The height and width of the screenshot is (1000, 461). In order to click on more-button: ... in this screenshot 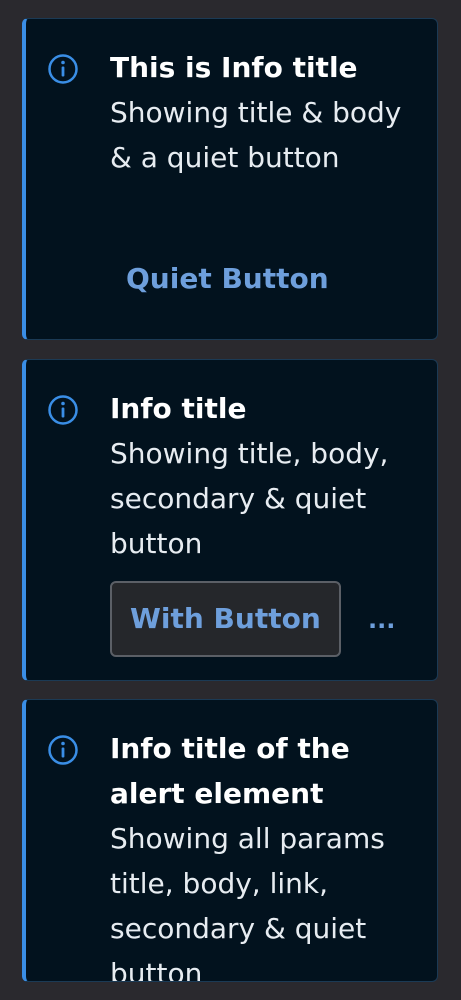, I will do `click(381, 620)`.